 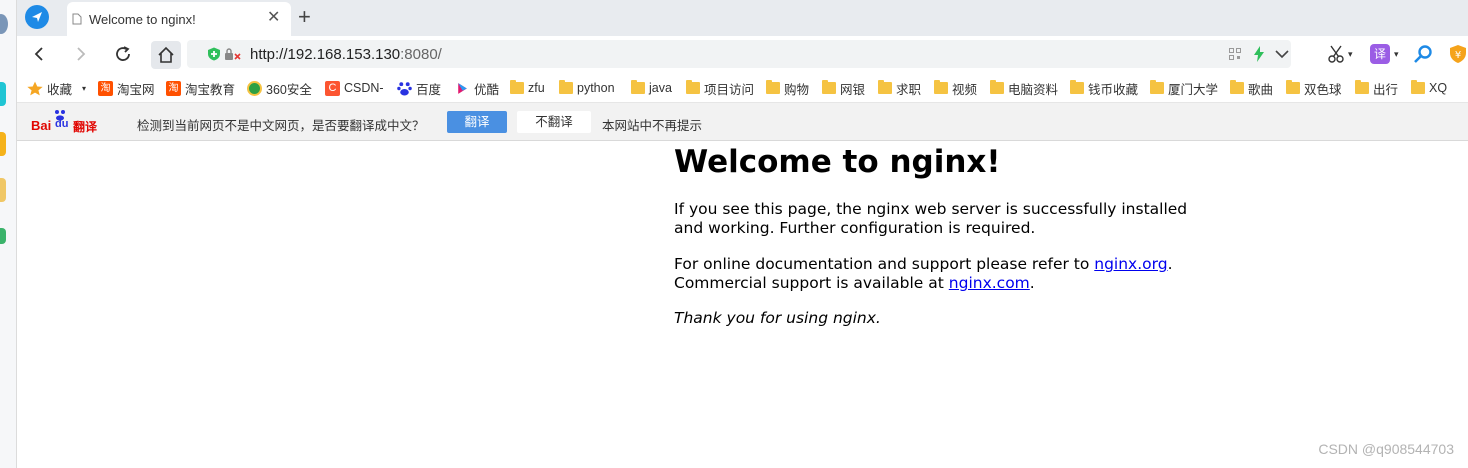 I want to click on bookmark-folder: 出行, so click(x=1376, y=88).